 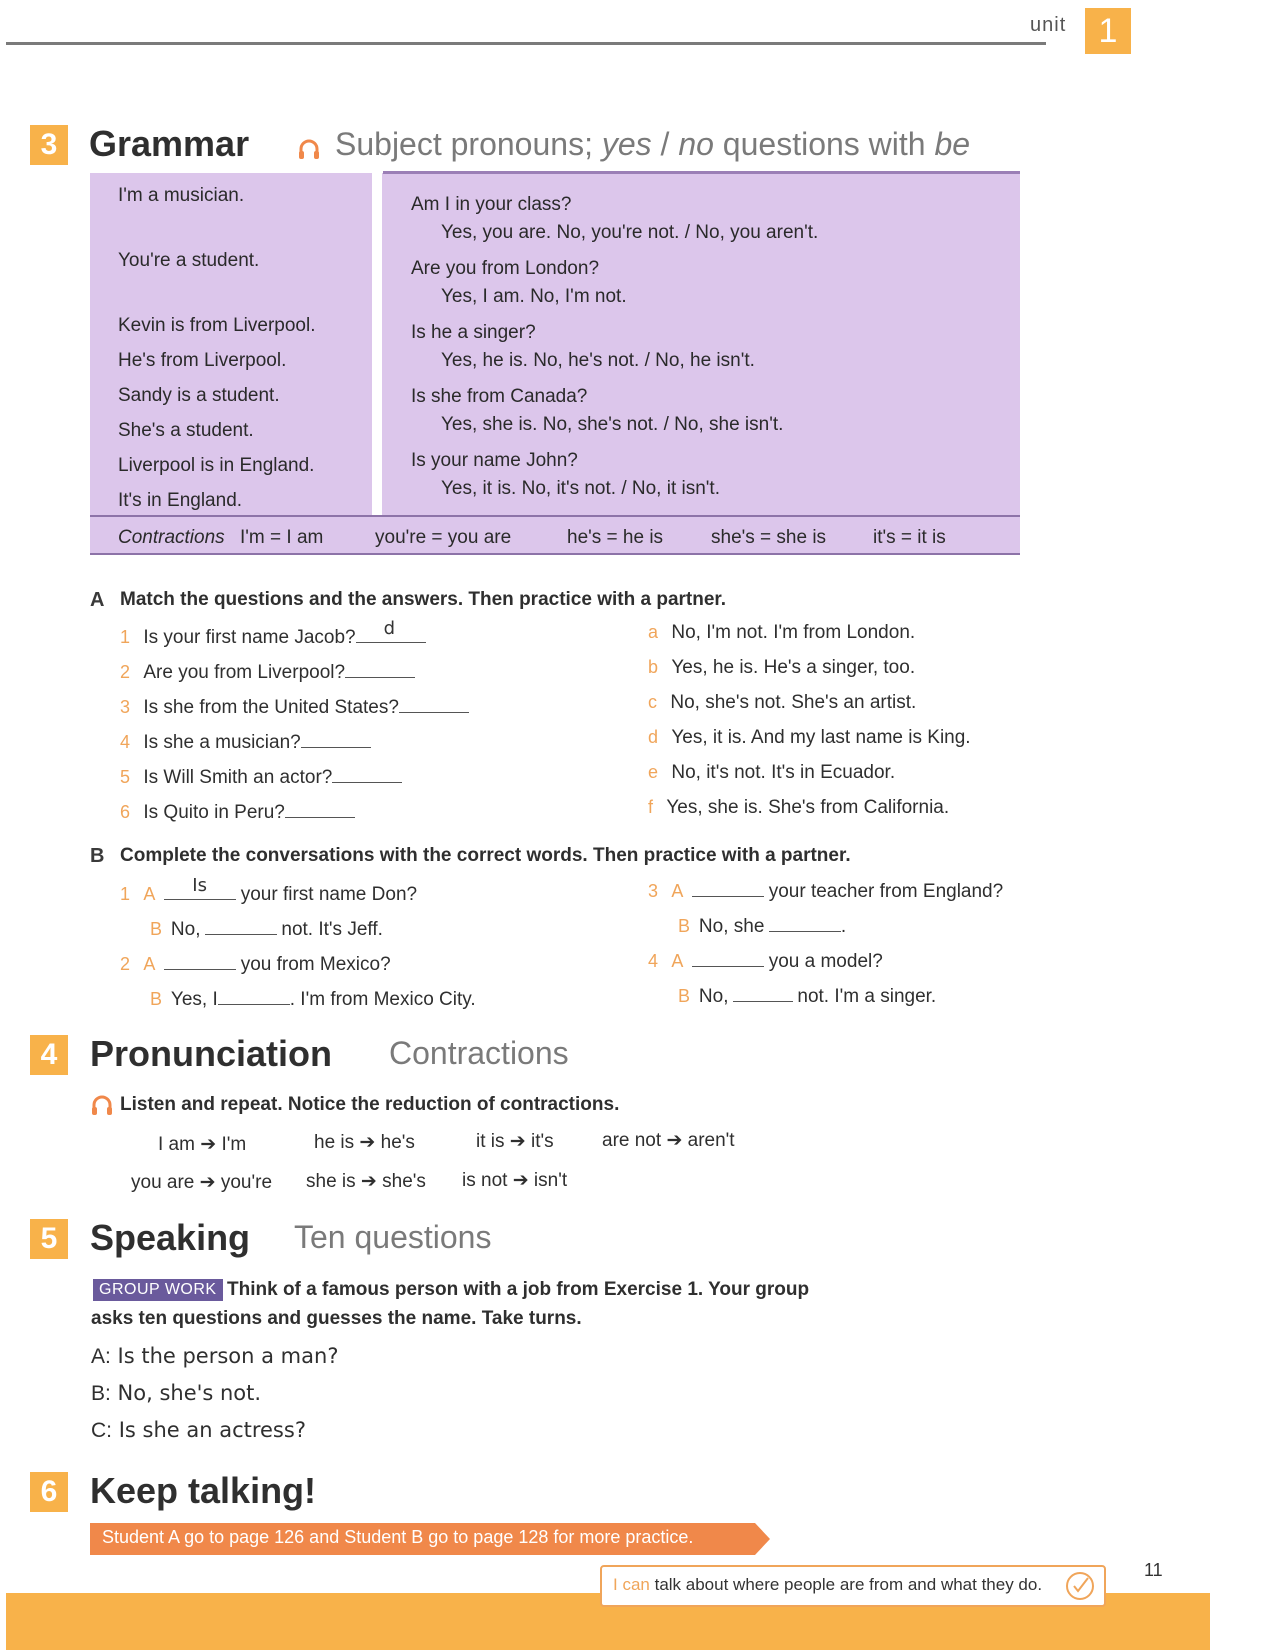 What do you see at coordinates (49, 1055) in the screenshot?
I see `section-number-pronunciation: 4` at bounding box center [49, 1055].